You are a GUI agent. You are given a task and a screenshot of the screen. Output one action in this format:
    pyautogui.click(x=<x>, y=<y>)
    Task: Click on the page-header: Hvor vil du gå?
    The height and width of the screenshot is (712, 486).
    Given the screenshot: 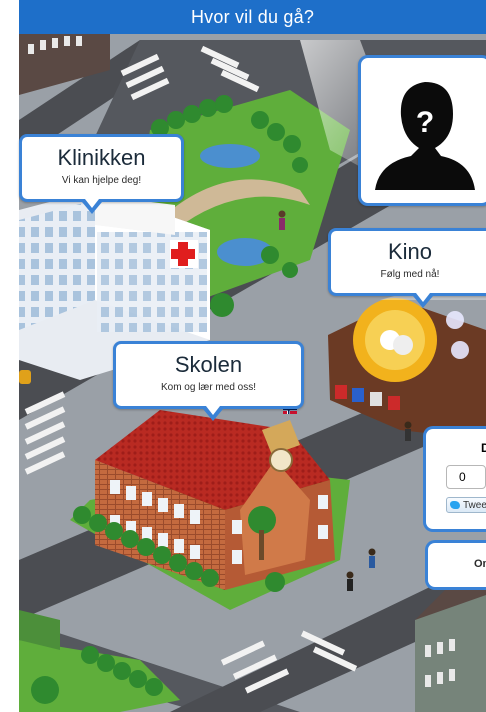 What is the action you would take?
    pyautogui.click(x=252, y=17)
    